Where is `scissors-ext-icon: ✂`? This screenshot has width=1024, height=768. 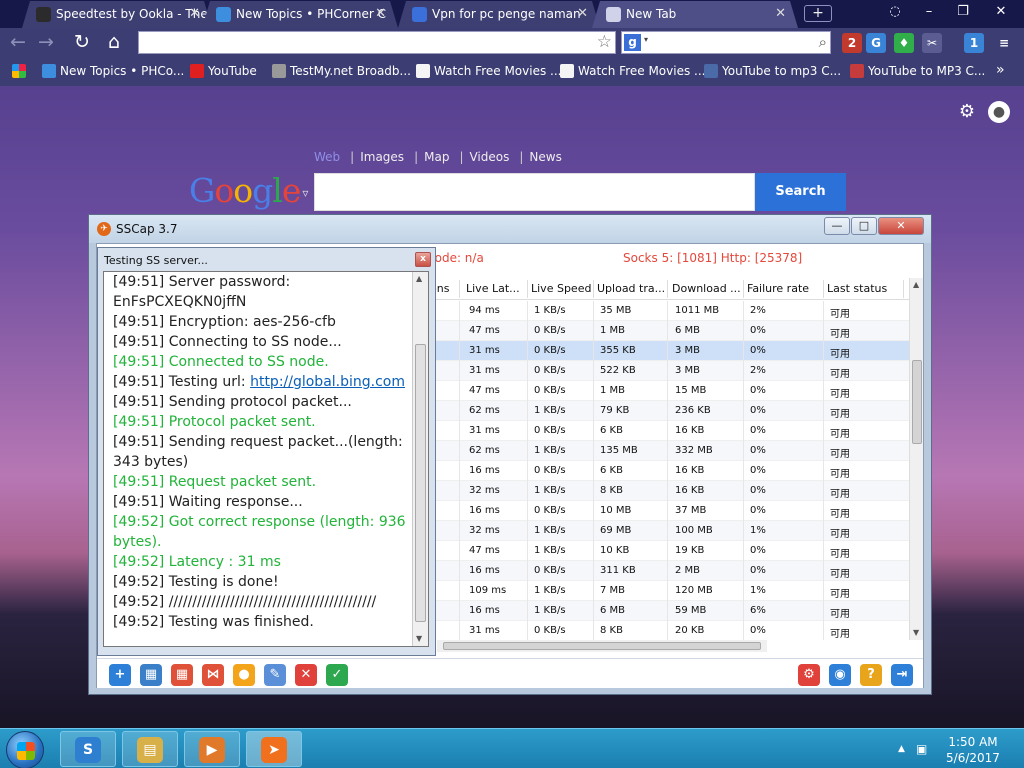
scissors-ext-icon: ✂ is located at coordinates (932, 43).